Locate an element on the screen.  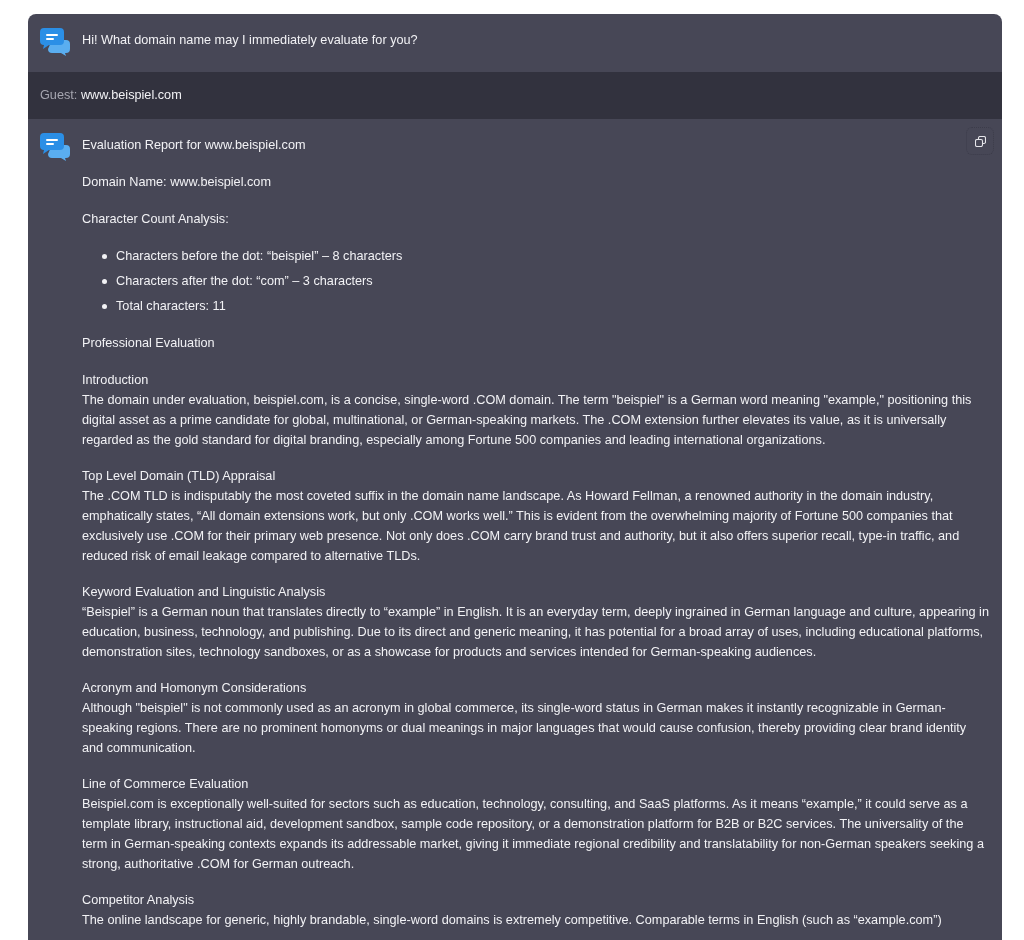
section-heading: Competitor Analysis is located at coordinates (139, 900).